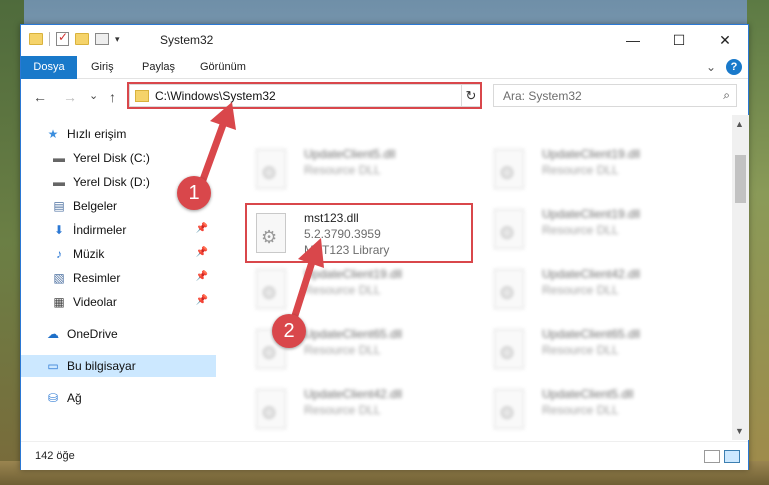 Image resolution: width=769 pixels, height=485 pixels. What do you see at coordinates (70, 97) in the screenshot?
I see `forward-arrow-icon: →` at bounding box center [70, 97].